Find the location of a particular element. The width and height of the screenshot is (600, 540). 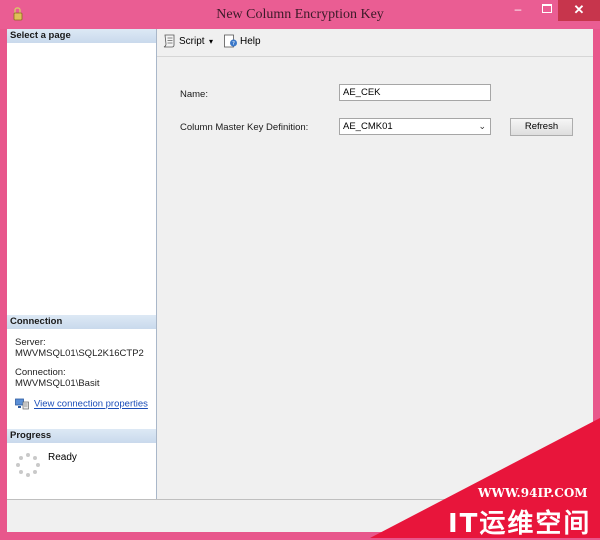

chevron-down-icon: ▾ is located at coordinates (211, 41).